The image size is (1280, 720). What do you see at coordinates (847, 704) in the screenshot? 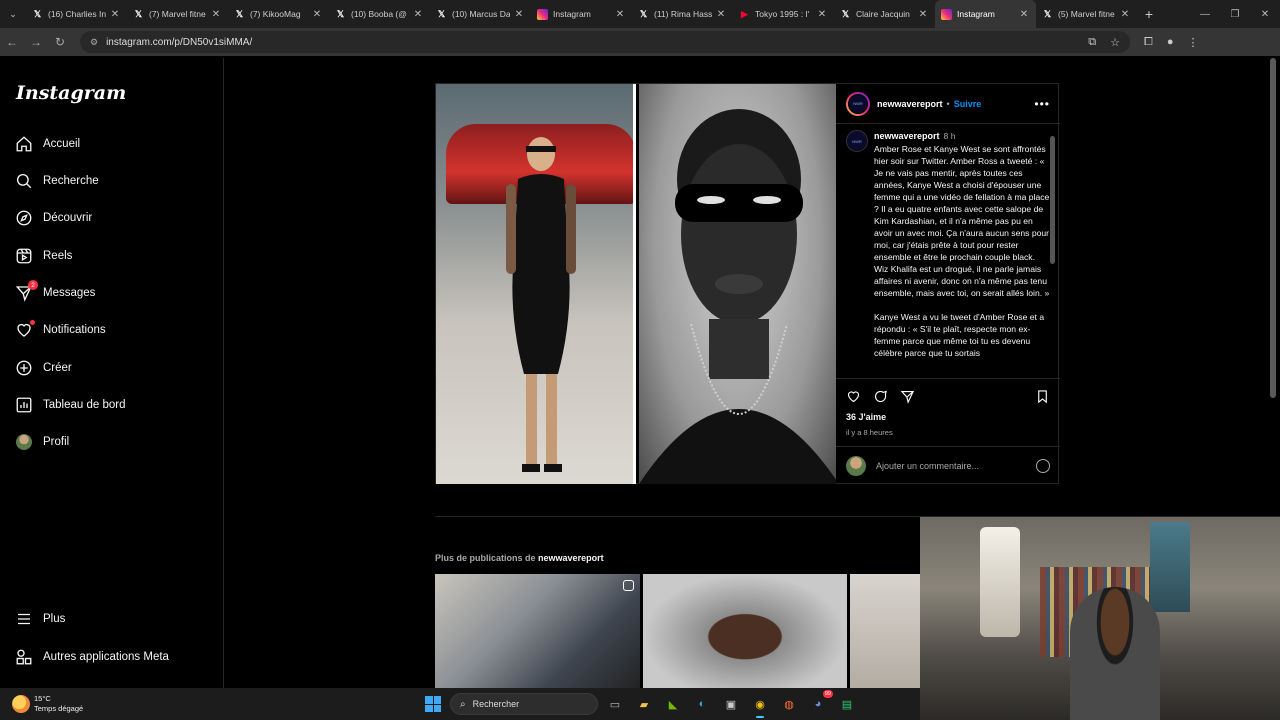
I see `app-icon: ▤` at bounding box center [847, 704].